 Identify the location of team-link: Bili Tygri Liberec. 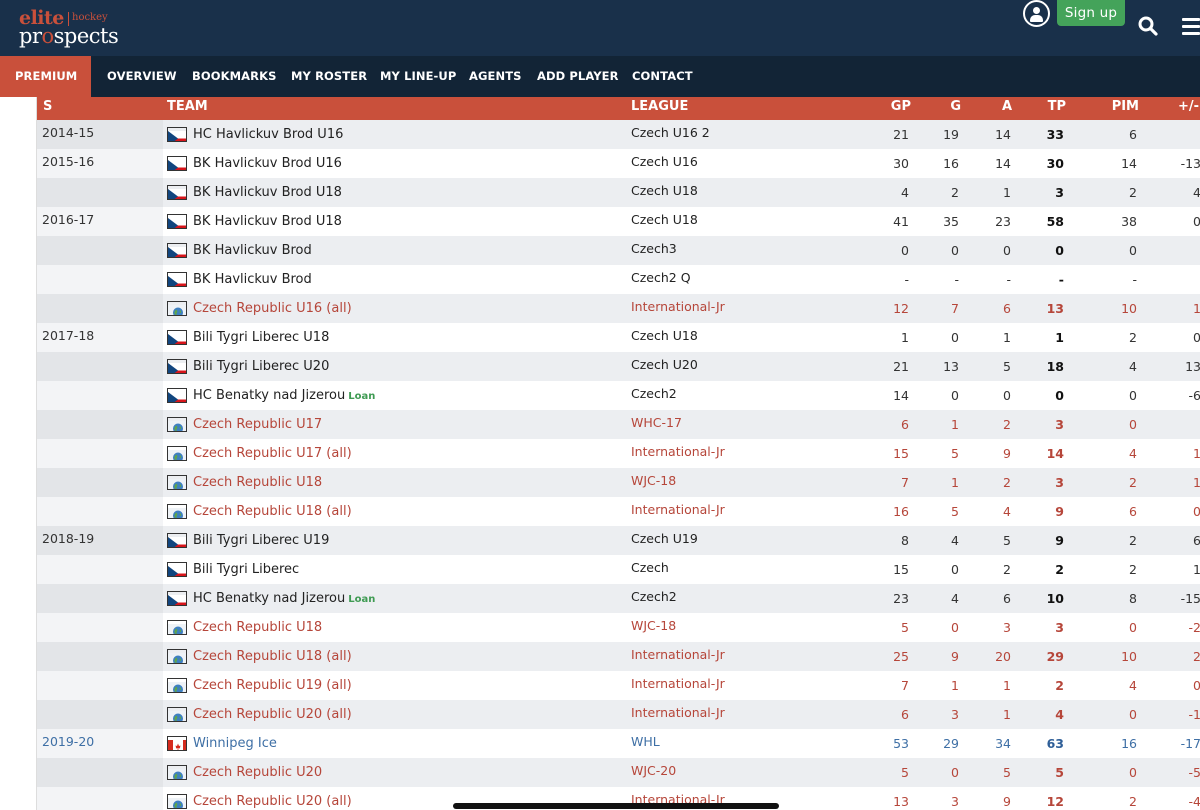
(246, 569).